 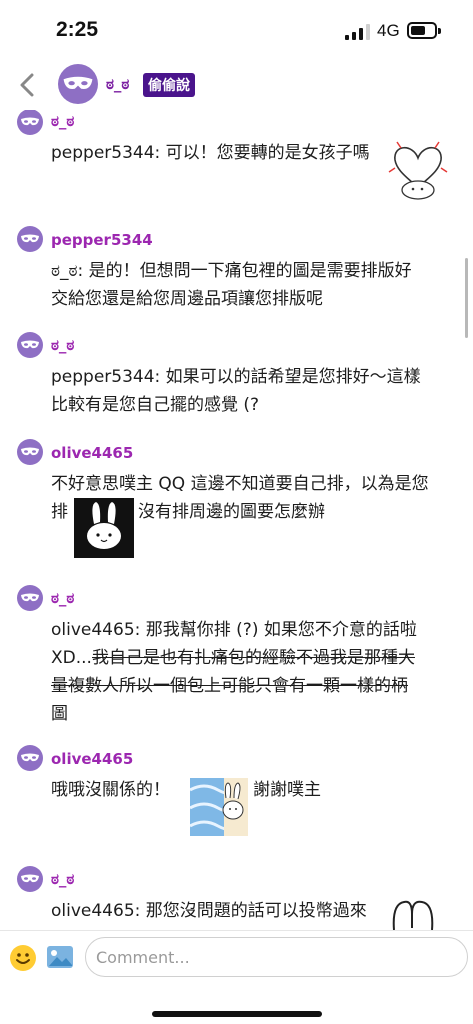 I want to click on heart-sticker-image, so click(x=418, y=170).